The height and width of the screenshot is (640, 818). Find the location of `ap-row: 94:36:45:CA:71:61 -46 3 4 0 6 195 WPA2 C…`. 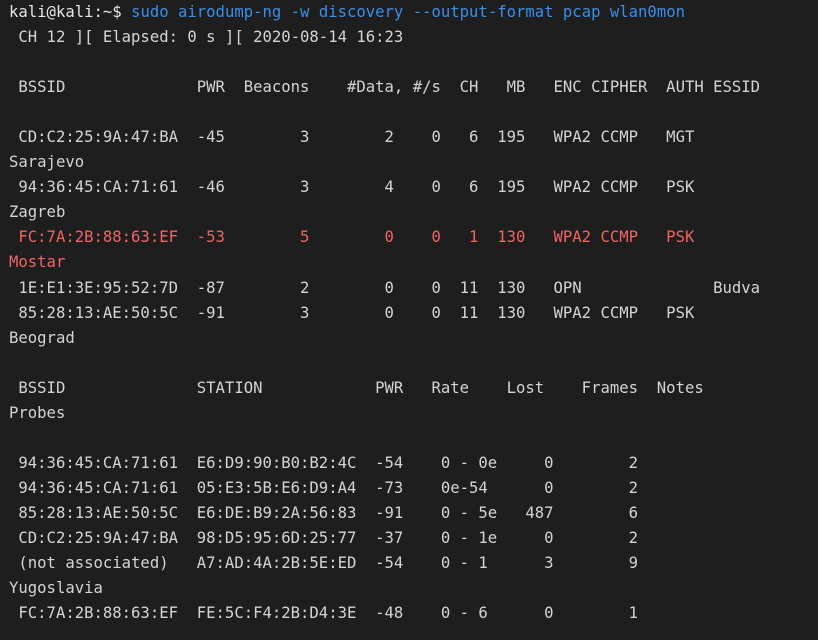

ap-row: 94:36:45:CA:71:61 -46 3 4 0 6 195 WPA2 C… is located at coordinates (352, 187).